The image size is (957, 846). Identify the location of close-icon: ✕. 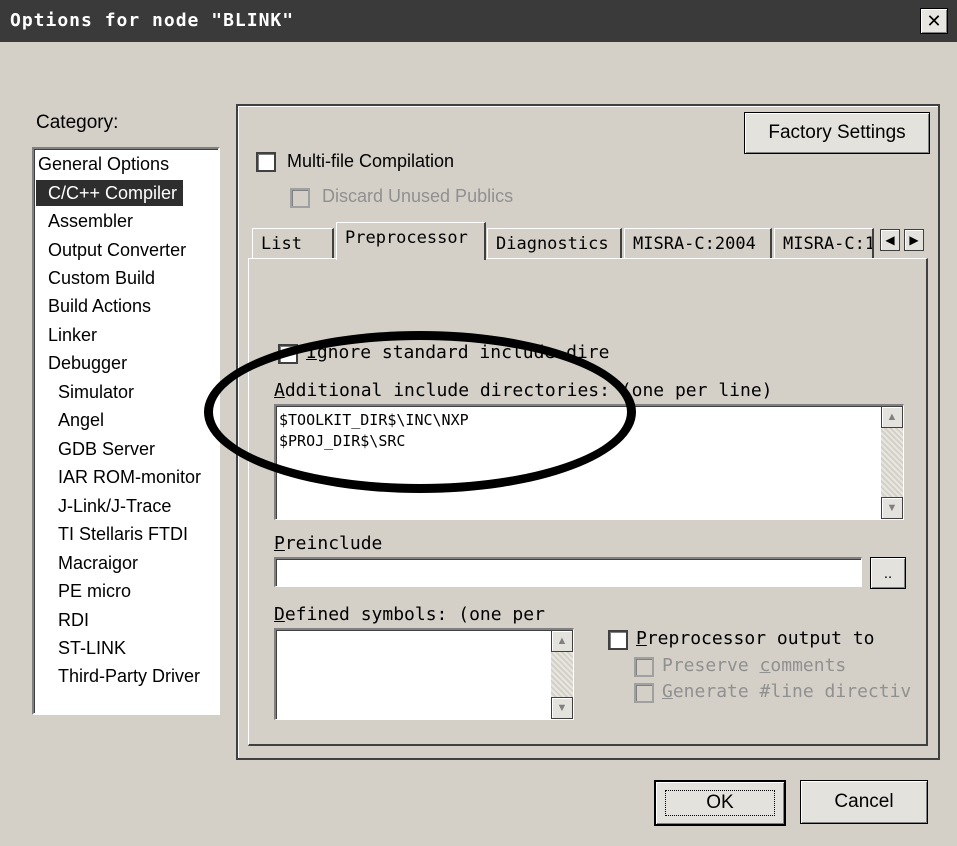
(934, 21).